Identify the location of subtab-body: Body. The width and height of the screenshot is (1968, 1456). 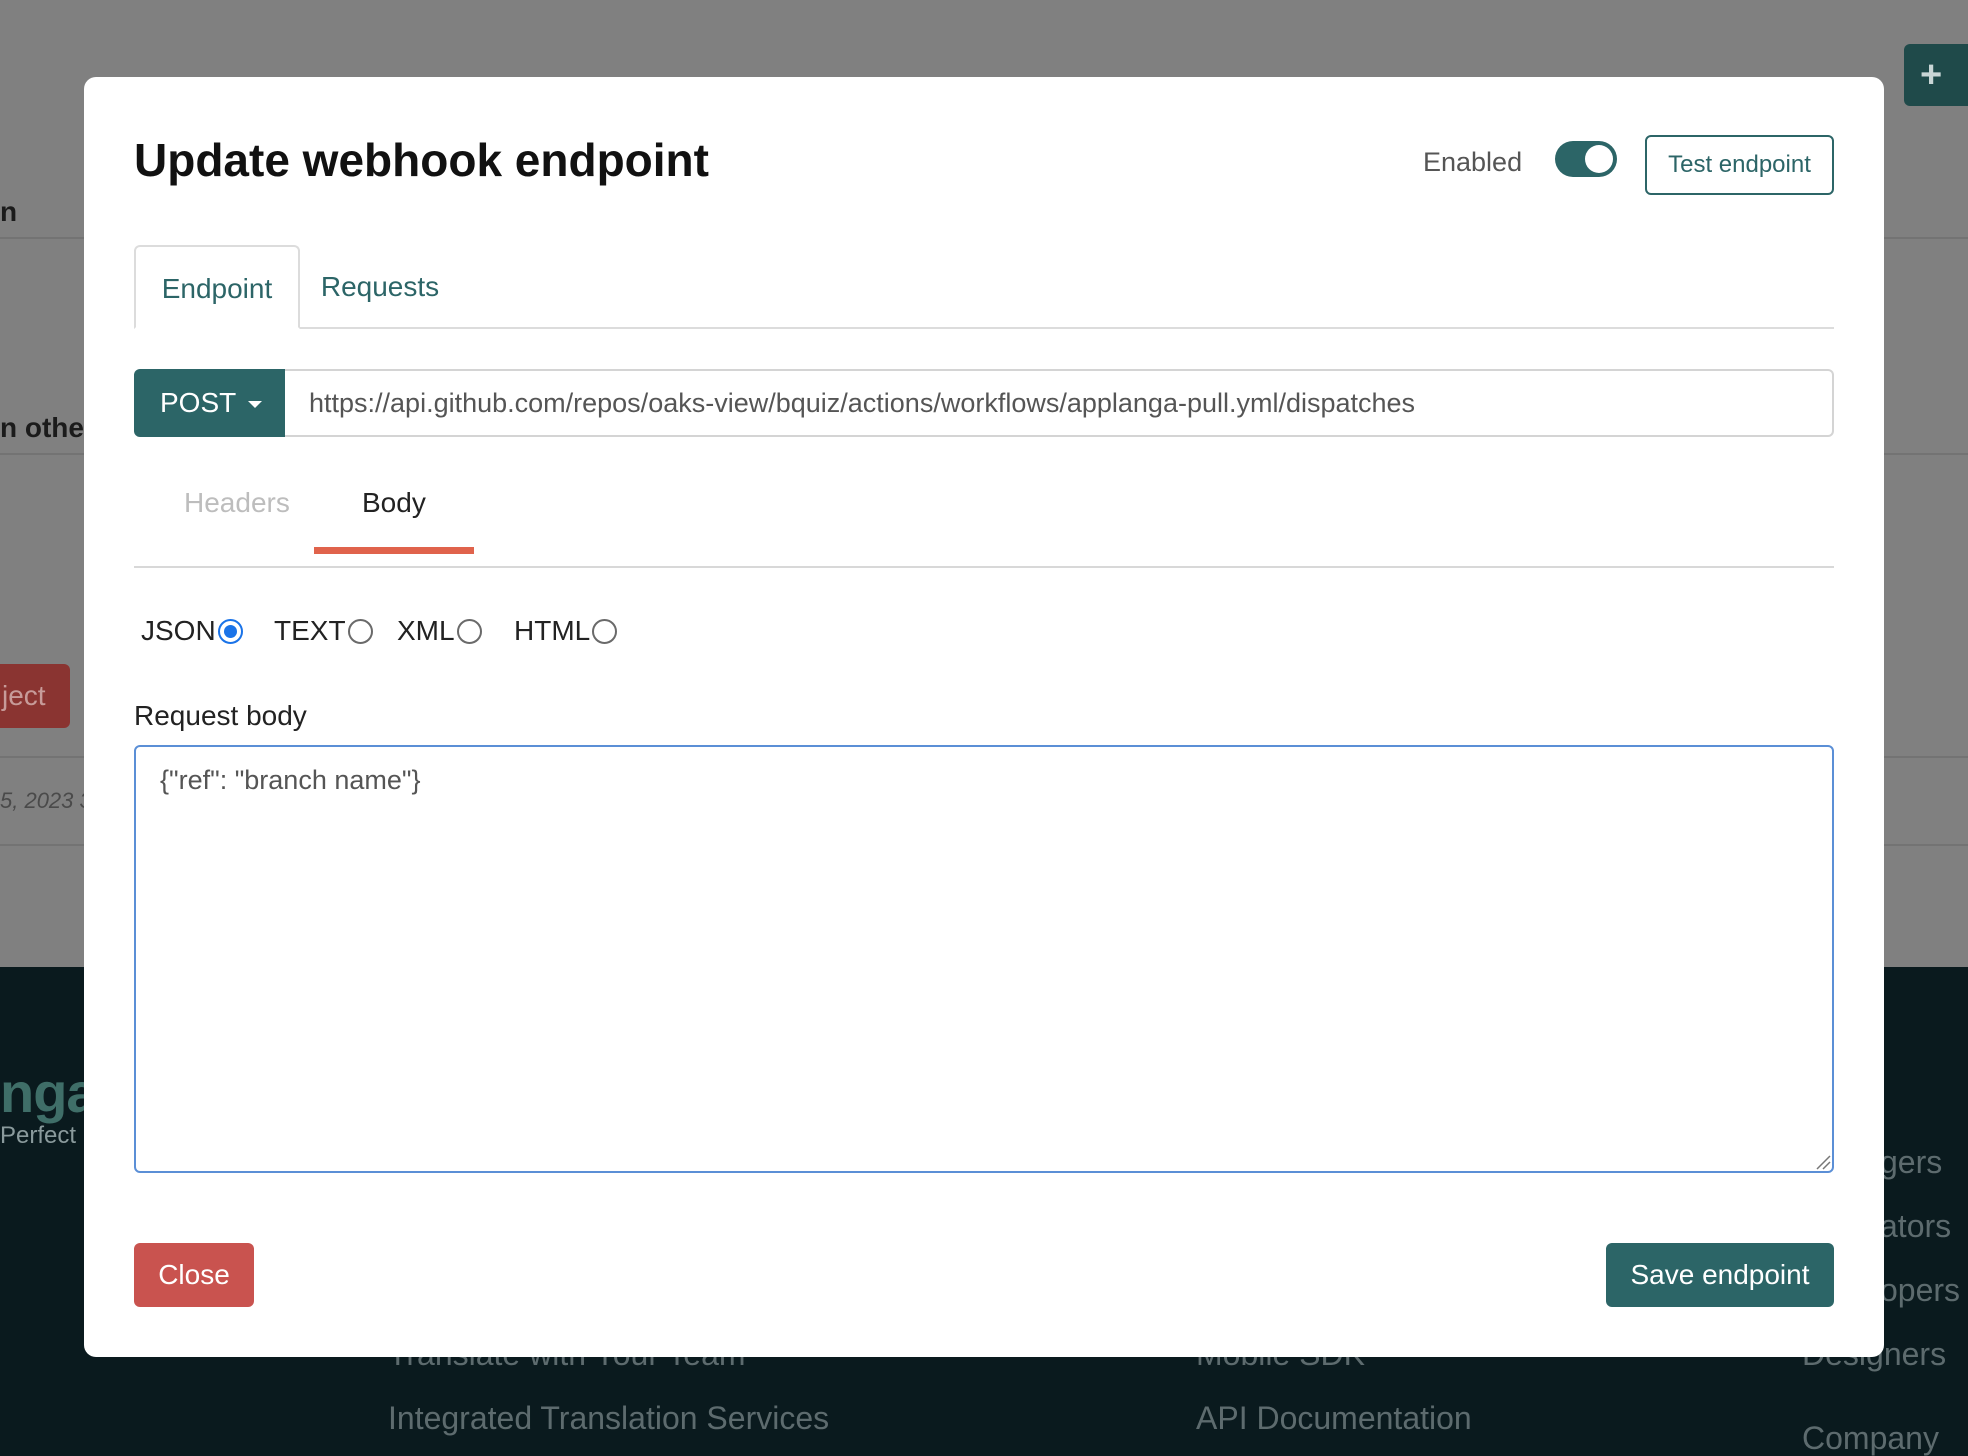
(394, 503).